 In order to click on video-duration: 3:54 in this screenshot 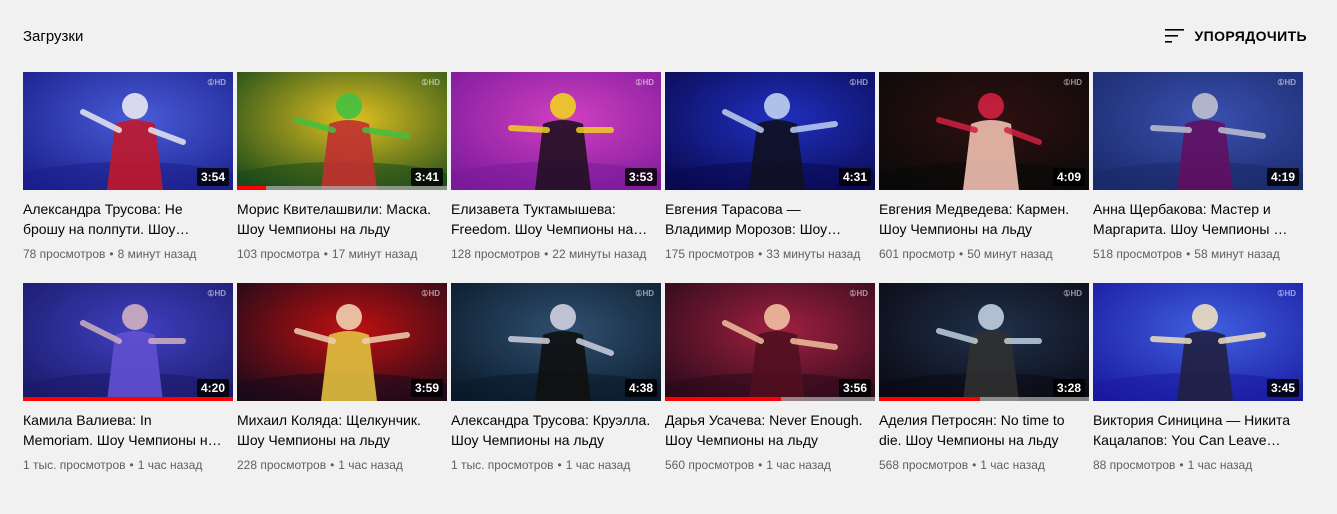, I will do `click(212, 177)`.